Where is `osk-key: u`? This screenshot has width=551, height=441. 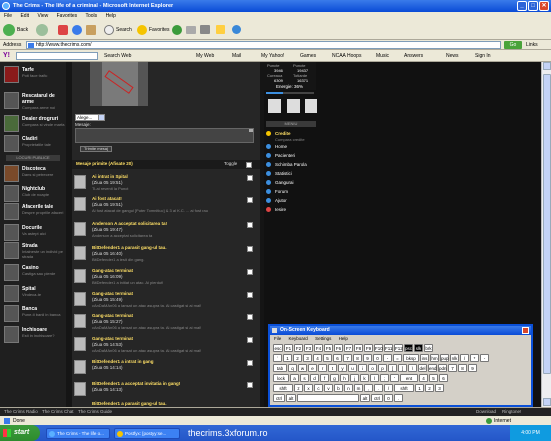
osk-key: u is located at coordinates (352, 368).